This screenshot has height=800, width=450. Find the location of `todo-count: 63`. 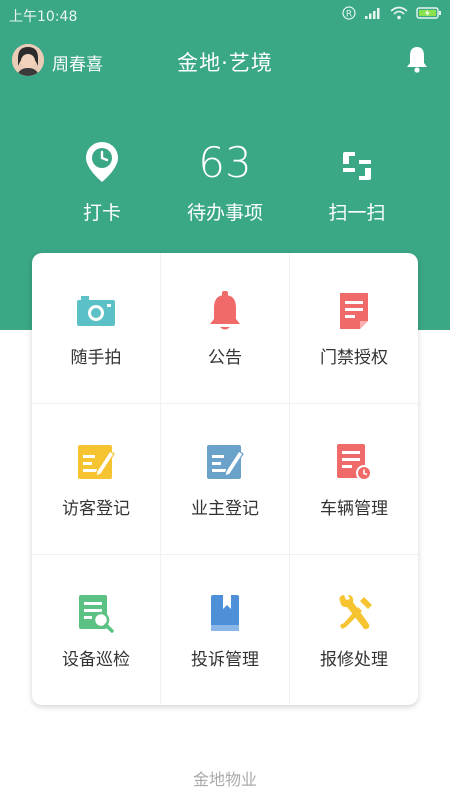

todo-count: 63 is located at coordinates (225, 162).